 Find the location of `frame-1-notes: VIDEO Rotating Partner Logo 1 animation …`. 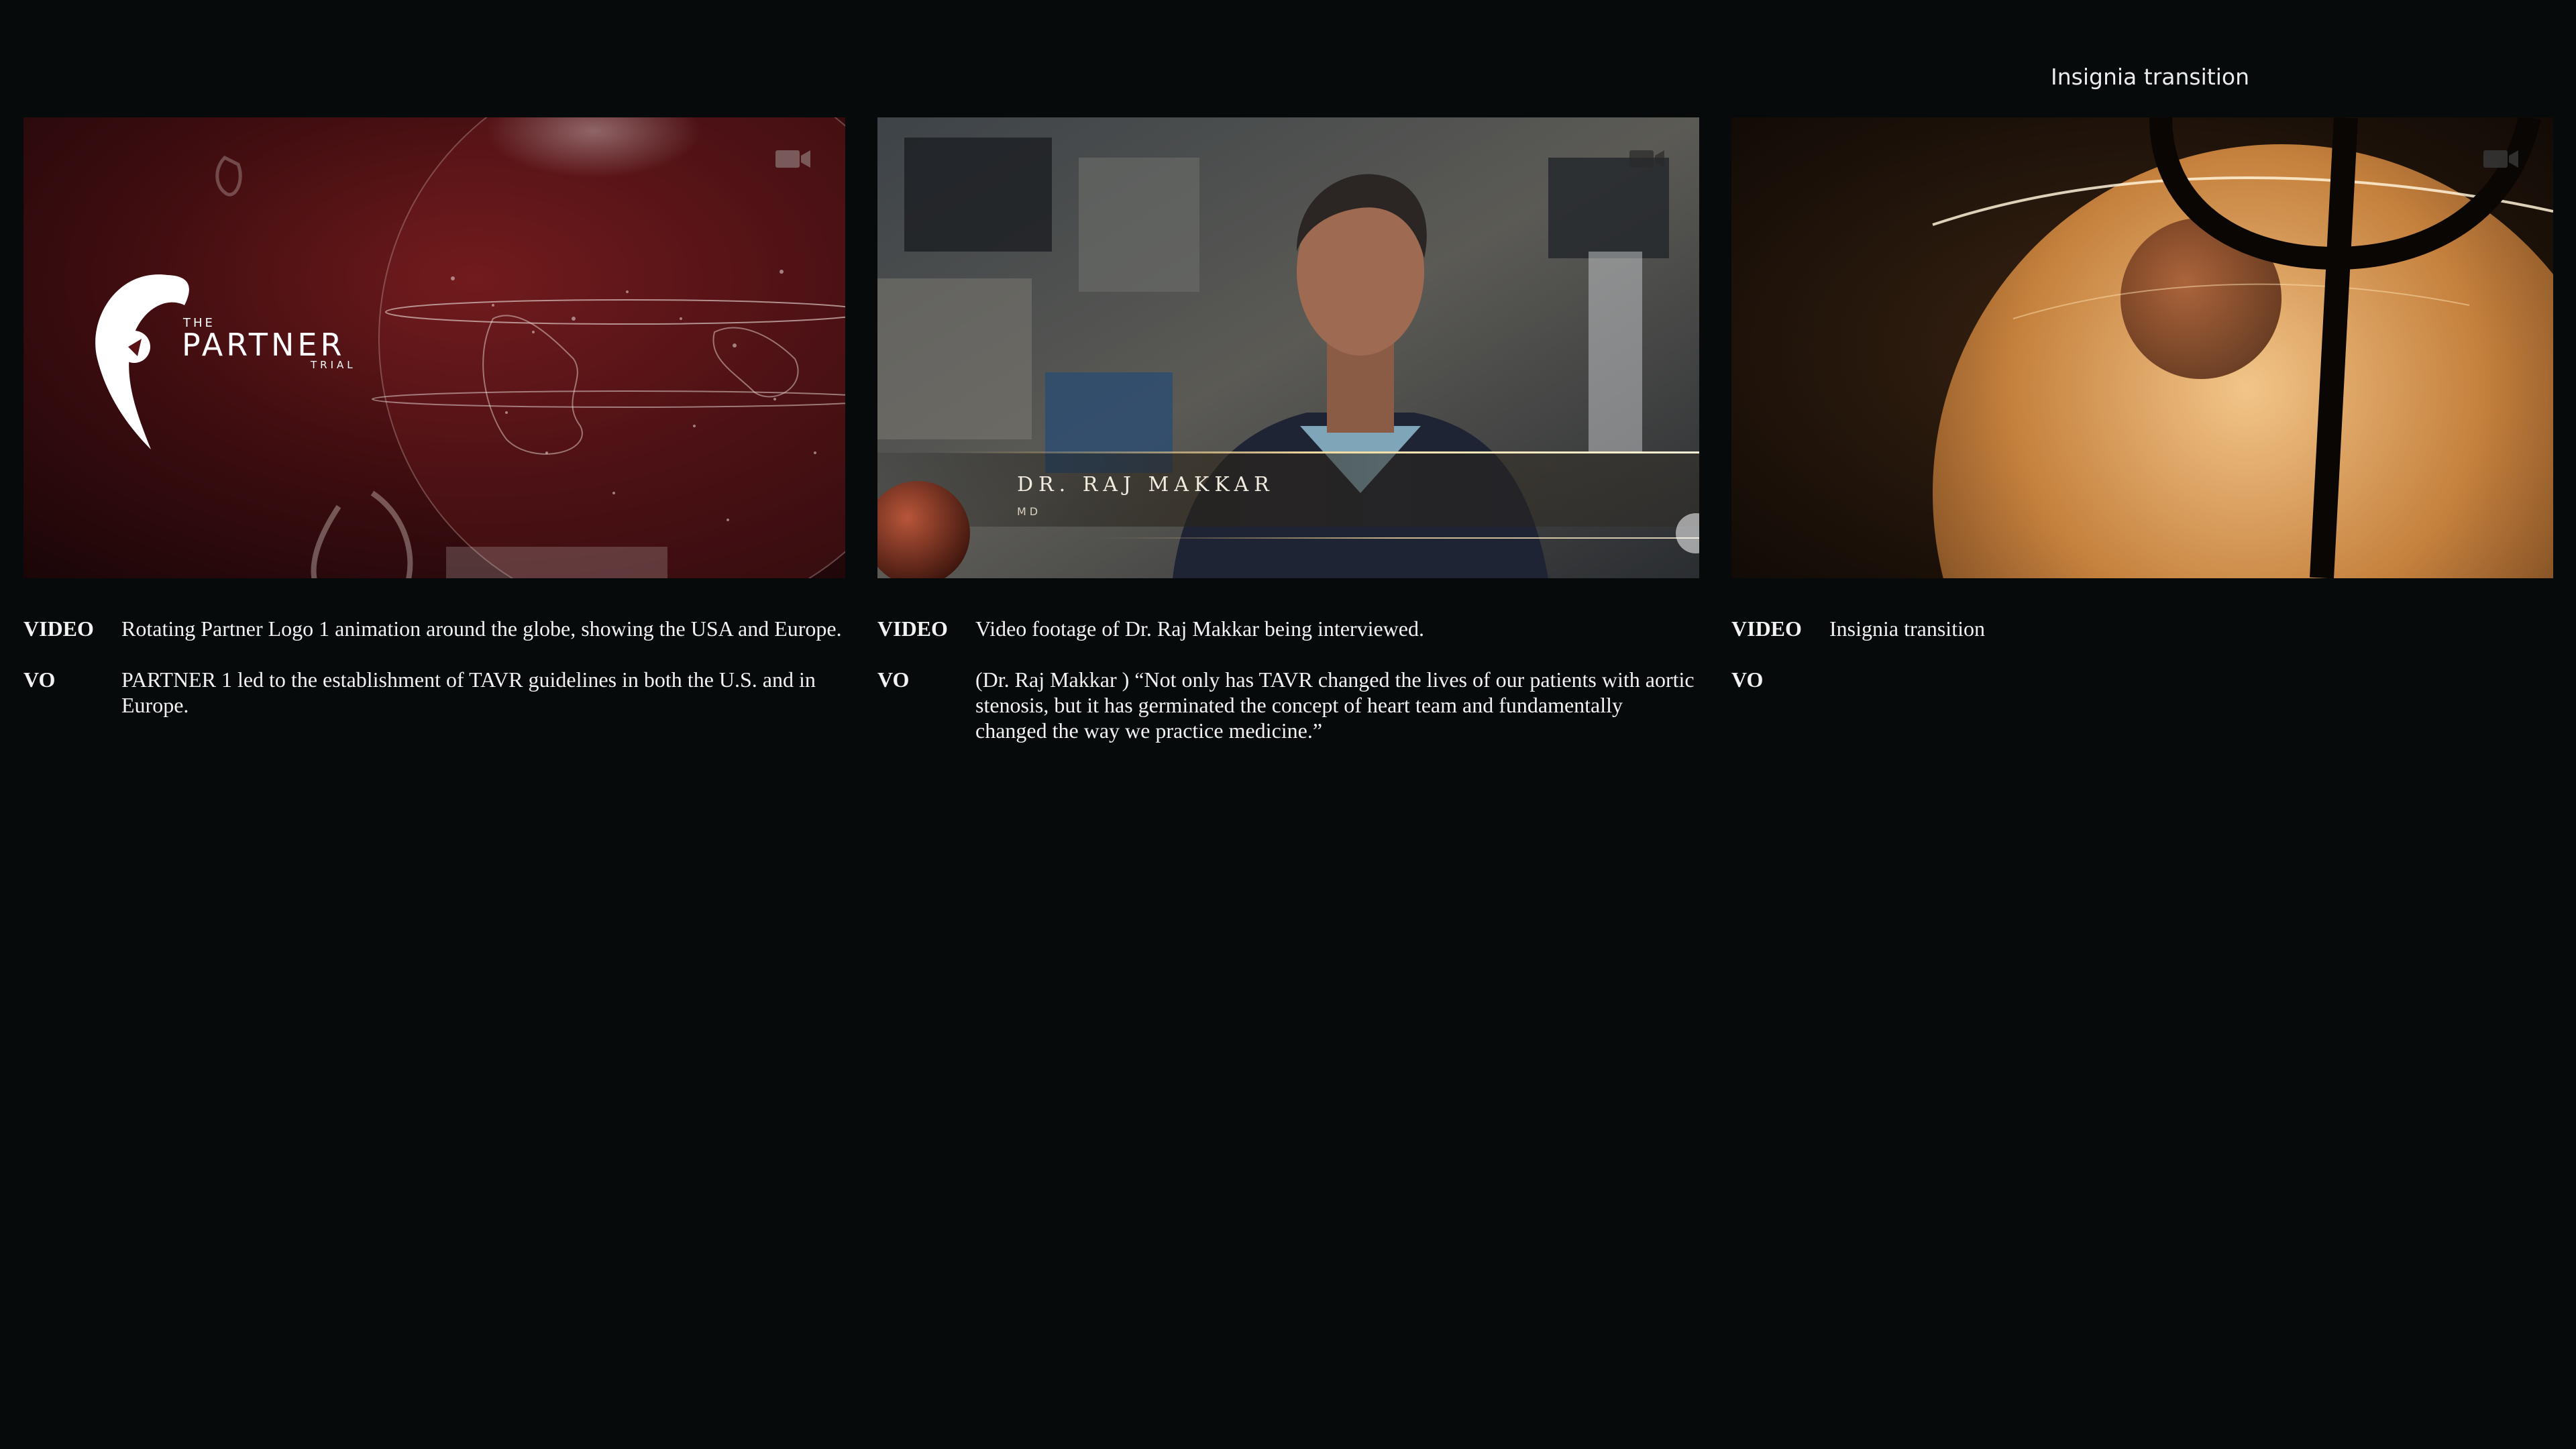

frame-1-notes: VIDEO Rotating Partner Logo 1 animation … is located at coordinates (436, 679).